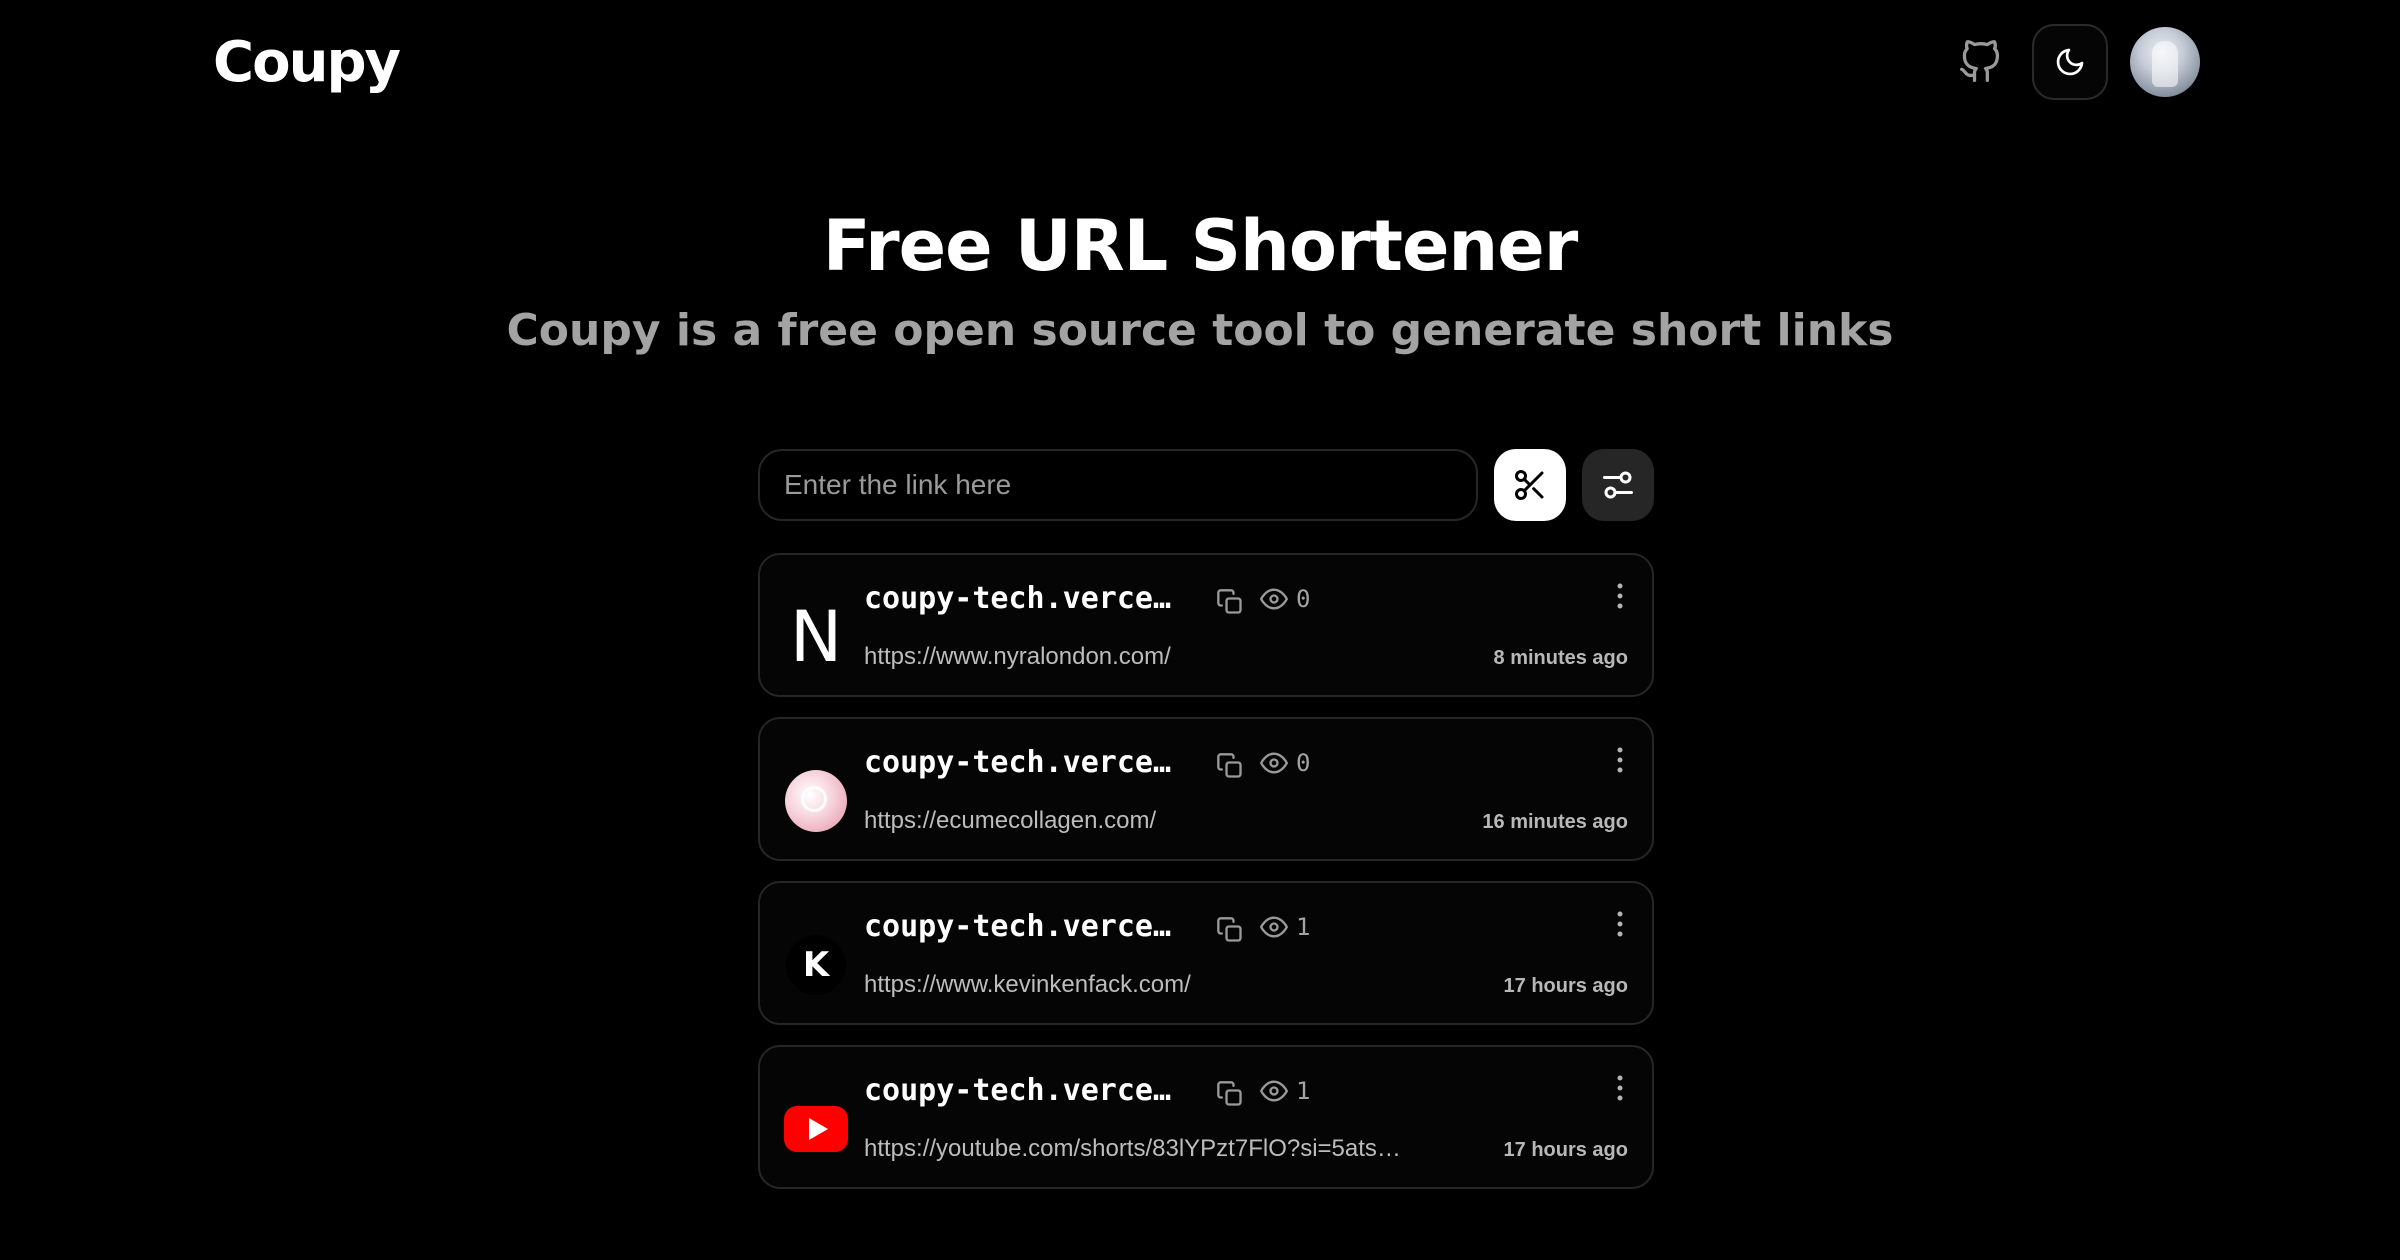 Image resolution: width=2400 pixels, height=1260 pixels. I want to click on avatar, so click(2165, 62).